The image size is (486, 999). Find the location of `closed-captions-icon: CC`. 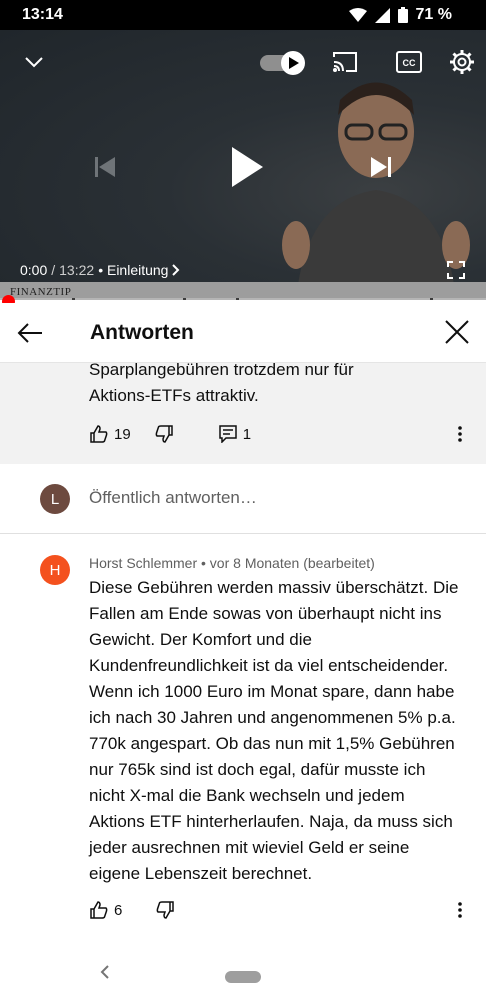

closed-captions-icon: CC is located at coordinates (409, 62).